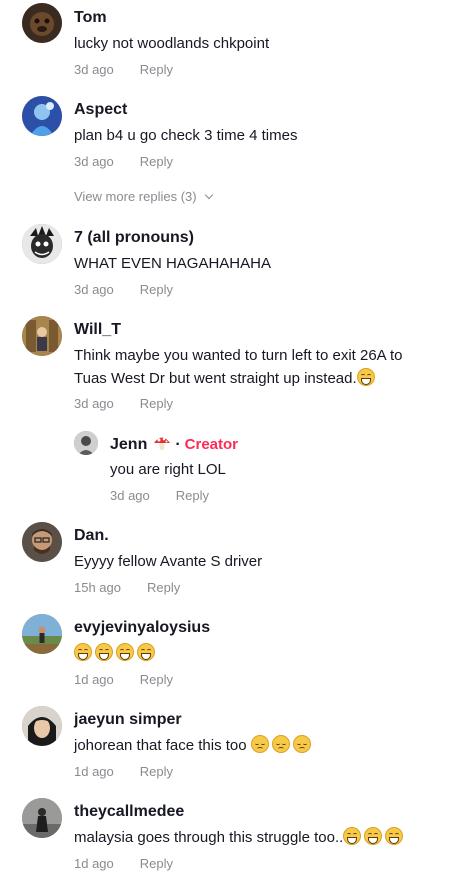 The height and width of the screenshot is (877, 461). I want to click on chevron-down-icon, so click(208, 195).